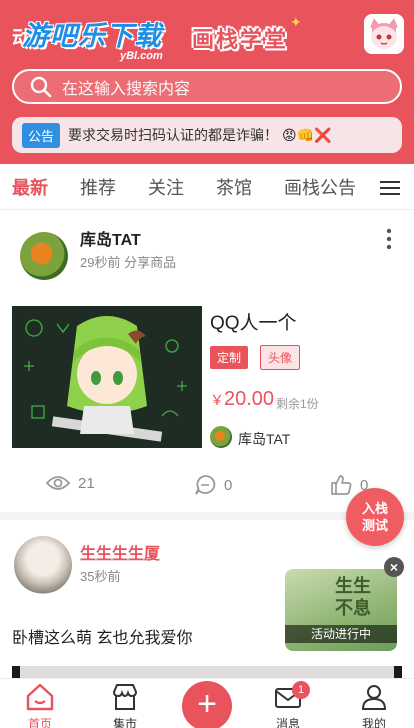  I want to click on bottom-nav: 首页 集市 + 消息 1 我的, so click(207, 703).